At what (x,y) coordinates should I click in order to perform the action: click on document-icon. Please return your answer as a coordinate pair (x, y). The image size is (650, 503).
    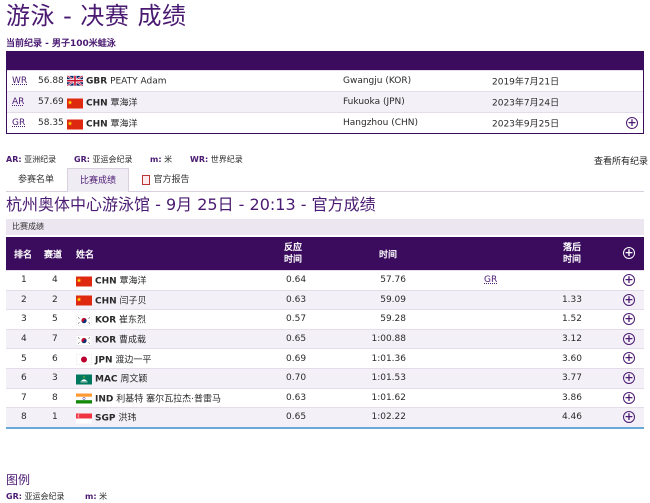
    Looking at the image, I should click on (146, 179).